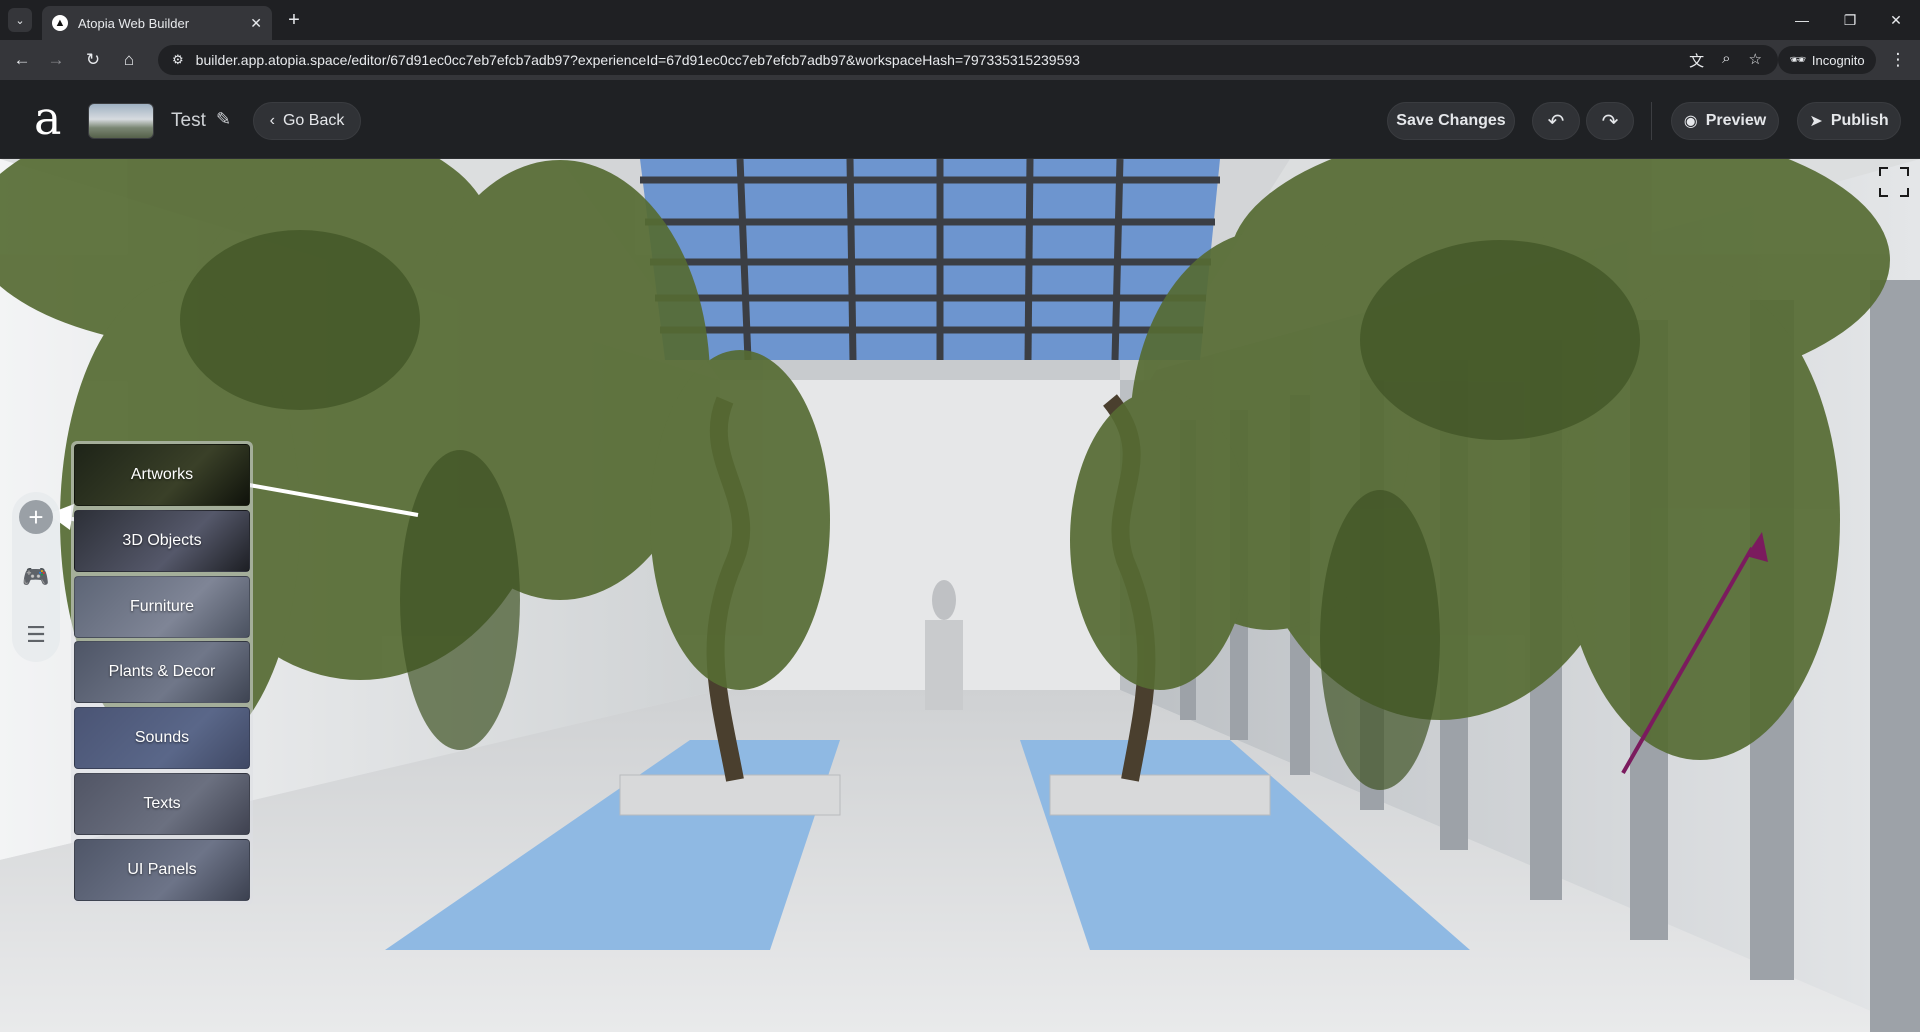 Image resolution: width=1920 pixels, height=1032 pixels. I want to click on close-tab-icon: ✕, so click(256, 23).